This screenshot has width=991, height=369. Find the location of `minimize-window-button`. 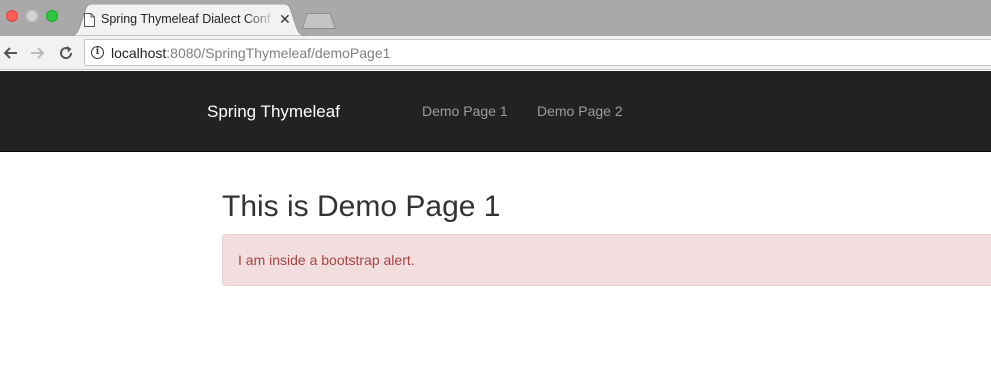

minimize-window-button is located at coordinates (32, 16).